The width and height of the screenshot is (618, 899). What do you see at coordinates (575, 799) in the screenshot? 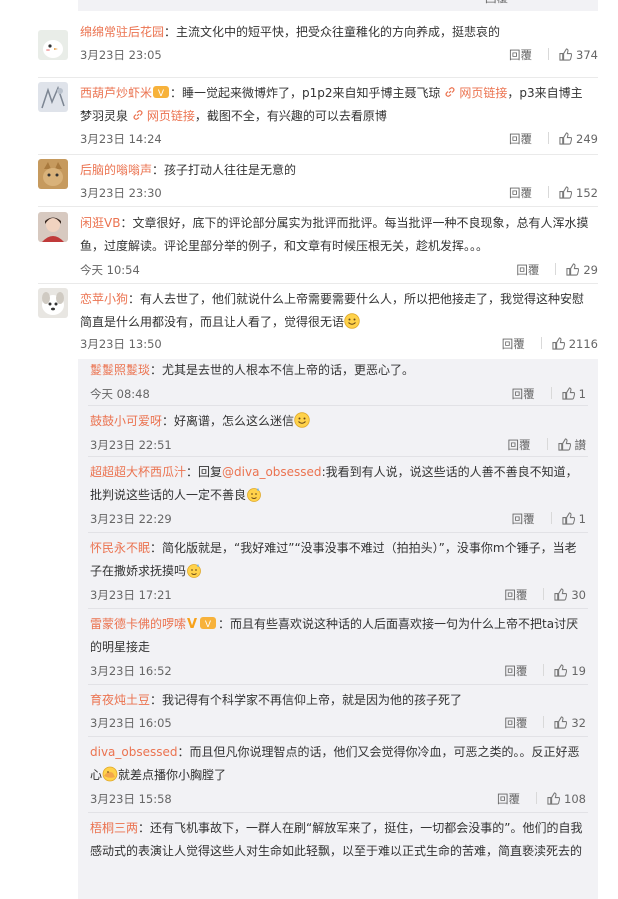
I see `like-count: 108` at bounding box center [575, 799].